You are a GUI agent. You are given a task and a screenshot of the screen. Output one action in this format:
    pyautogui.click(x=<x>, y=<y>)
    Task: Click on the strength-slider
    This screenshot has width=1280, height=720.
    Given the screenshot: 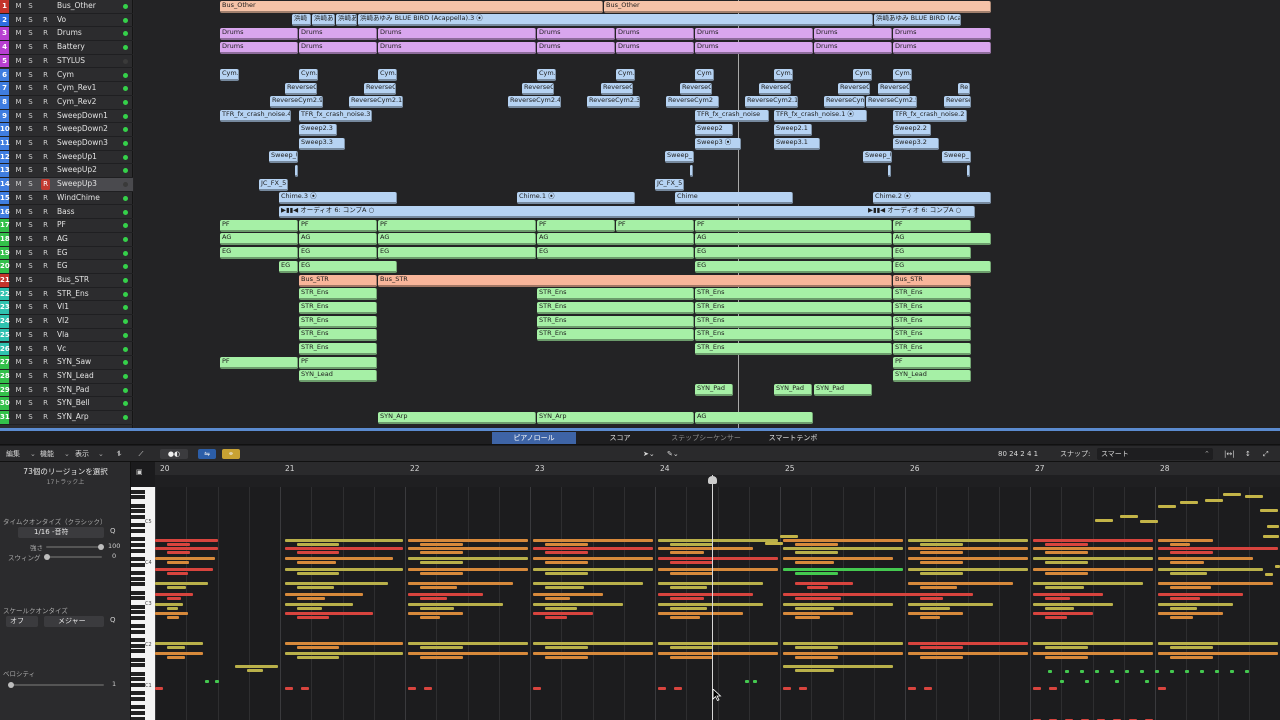 What is the action you would take?
    pyautogui.click(x=74, y=547)
    